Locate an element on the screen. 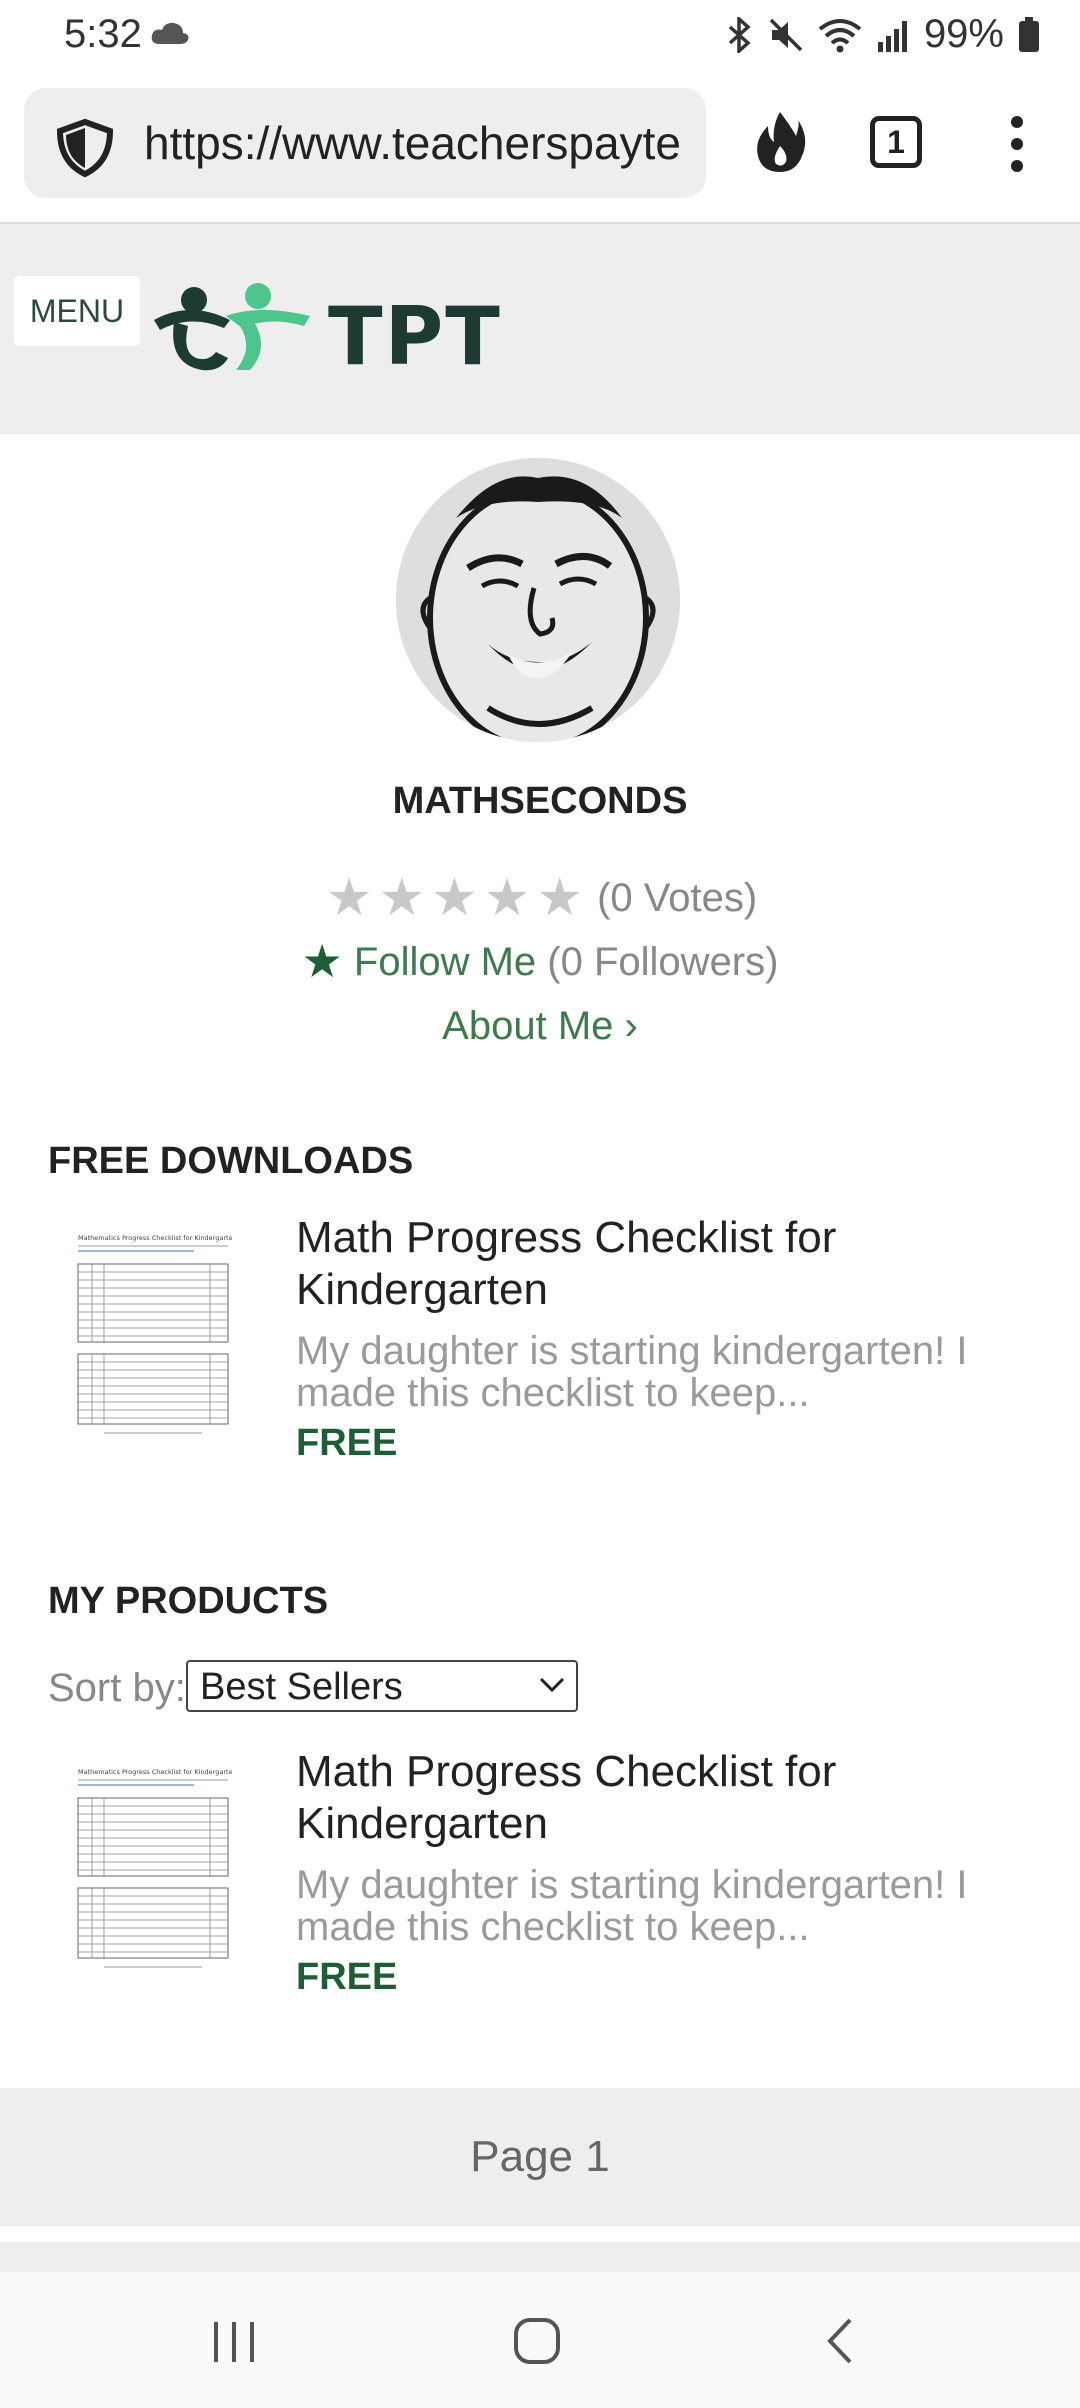  sort-selected-value: Best Sellers is located at coordinates (301, 1687).